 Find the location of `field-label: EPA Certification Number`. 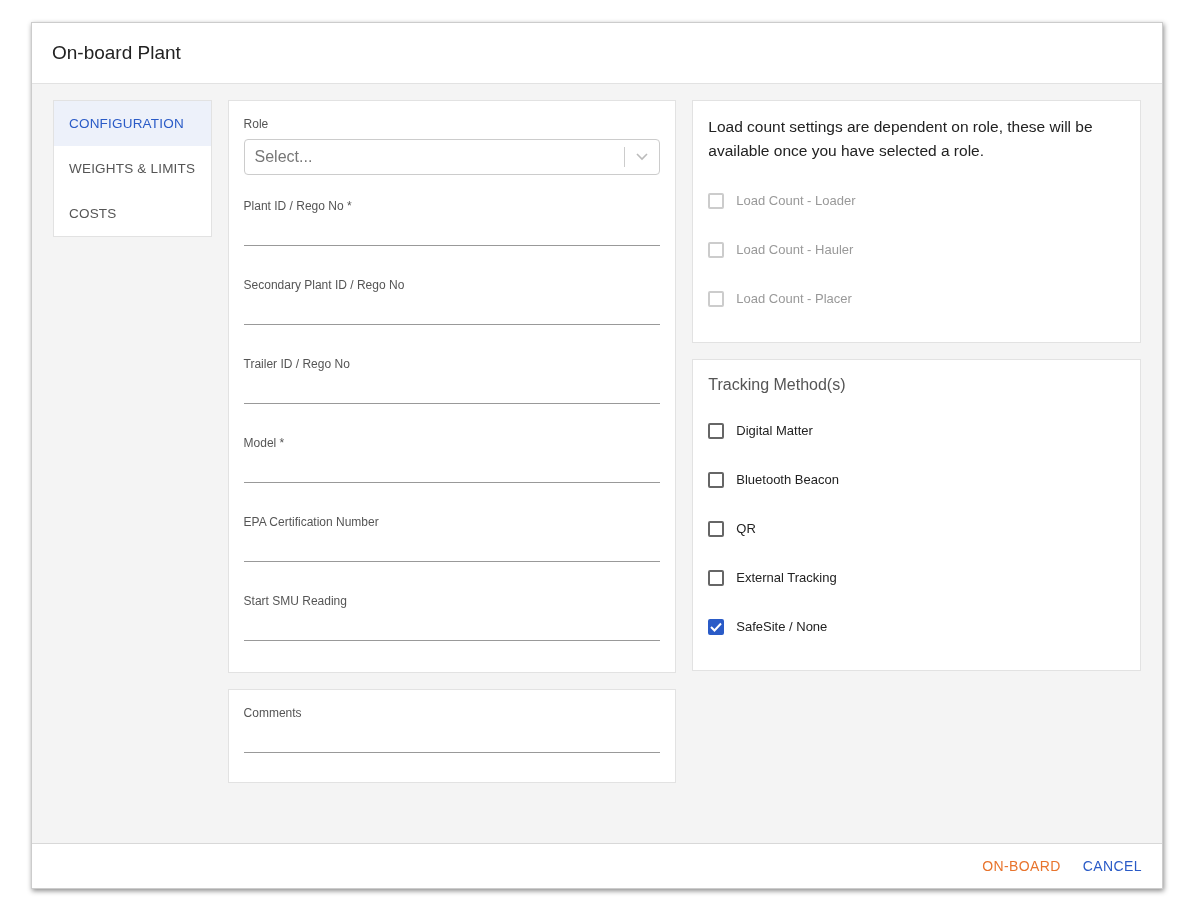

field-label: EPA Certification Number is located at coordinates (311, 522).